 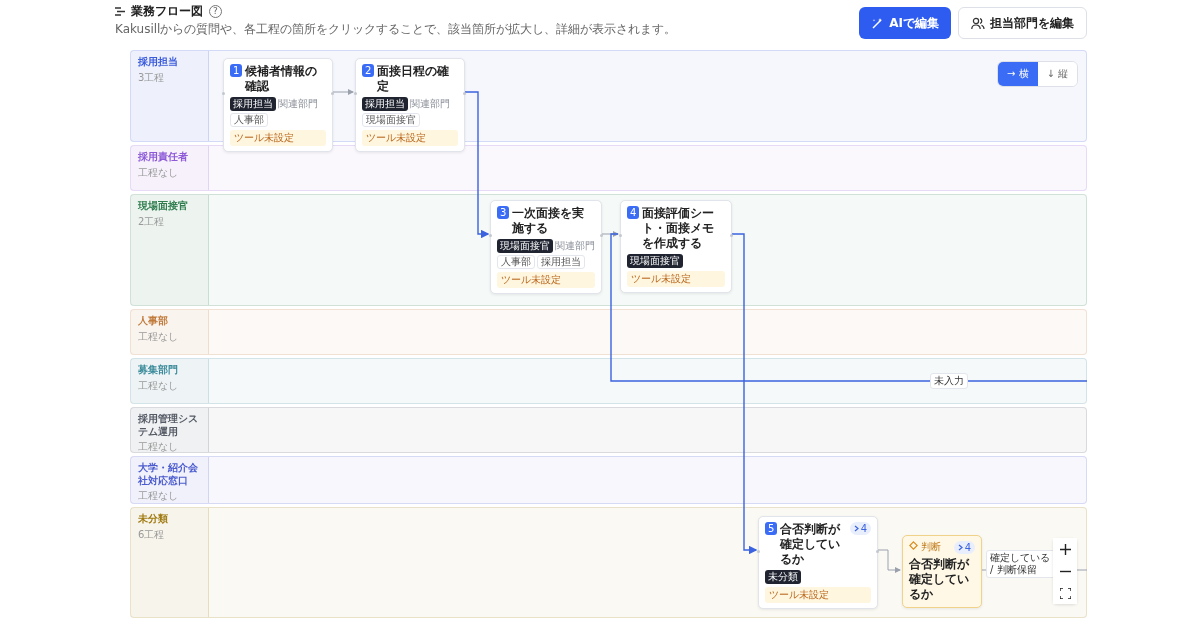 I want to click on step-title: 面接日程の確定, so click(x=414, y=79).